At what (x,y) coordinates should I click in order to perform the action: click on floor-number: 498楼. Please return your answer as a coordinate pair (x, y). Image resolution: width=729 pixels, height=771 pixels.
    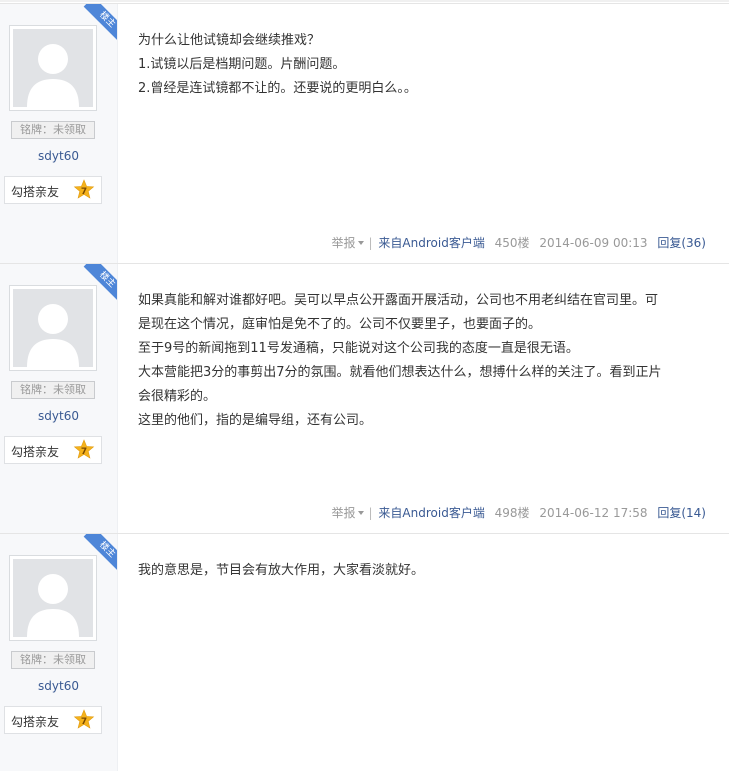
    Looking at the image, I should click on (512, 513).